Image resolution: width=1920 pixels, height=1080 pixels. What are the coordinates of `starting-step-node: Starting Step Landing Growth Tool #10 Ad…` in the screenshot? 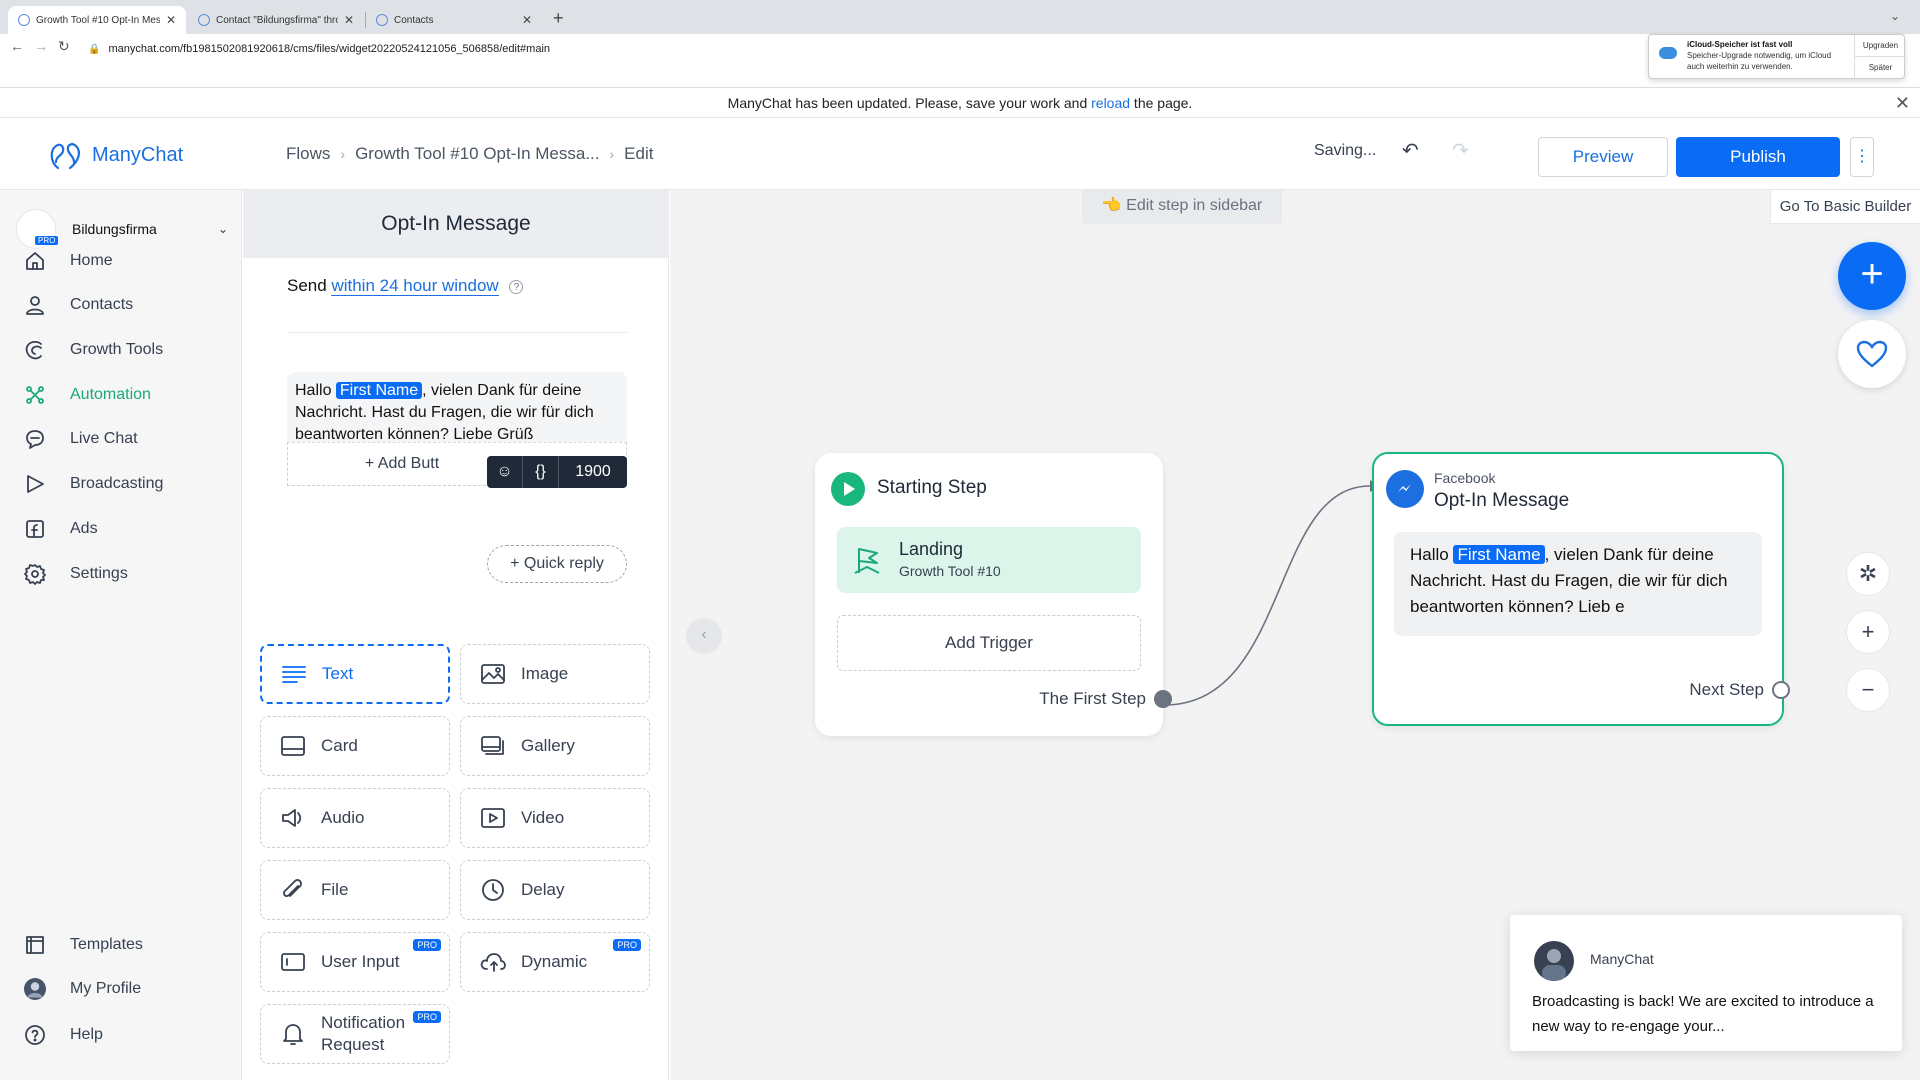 It's located at (993, 594).